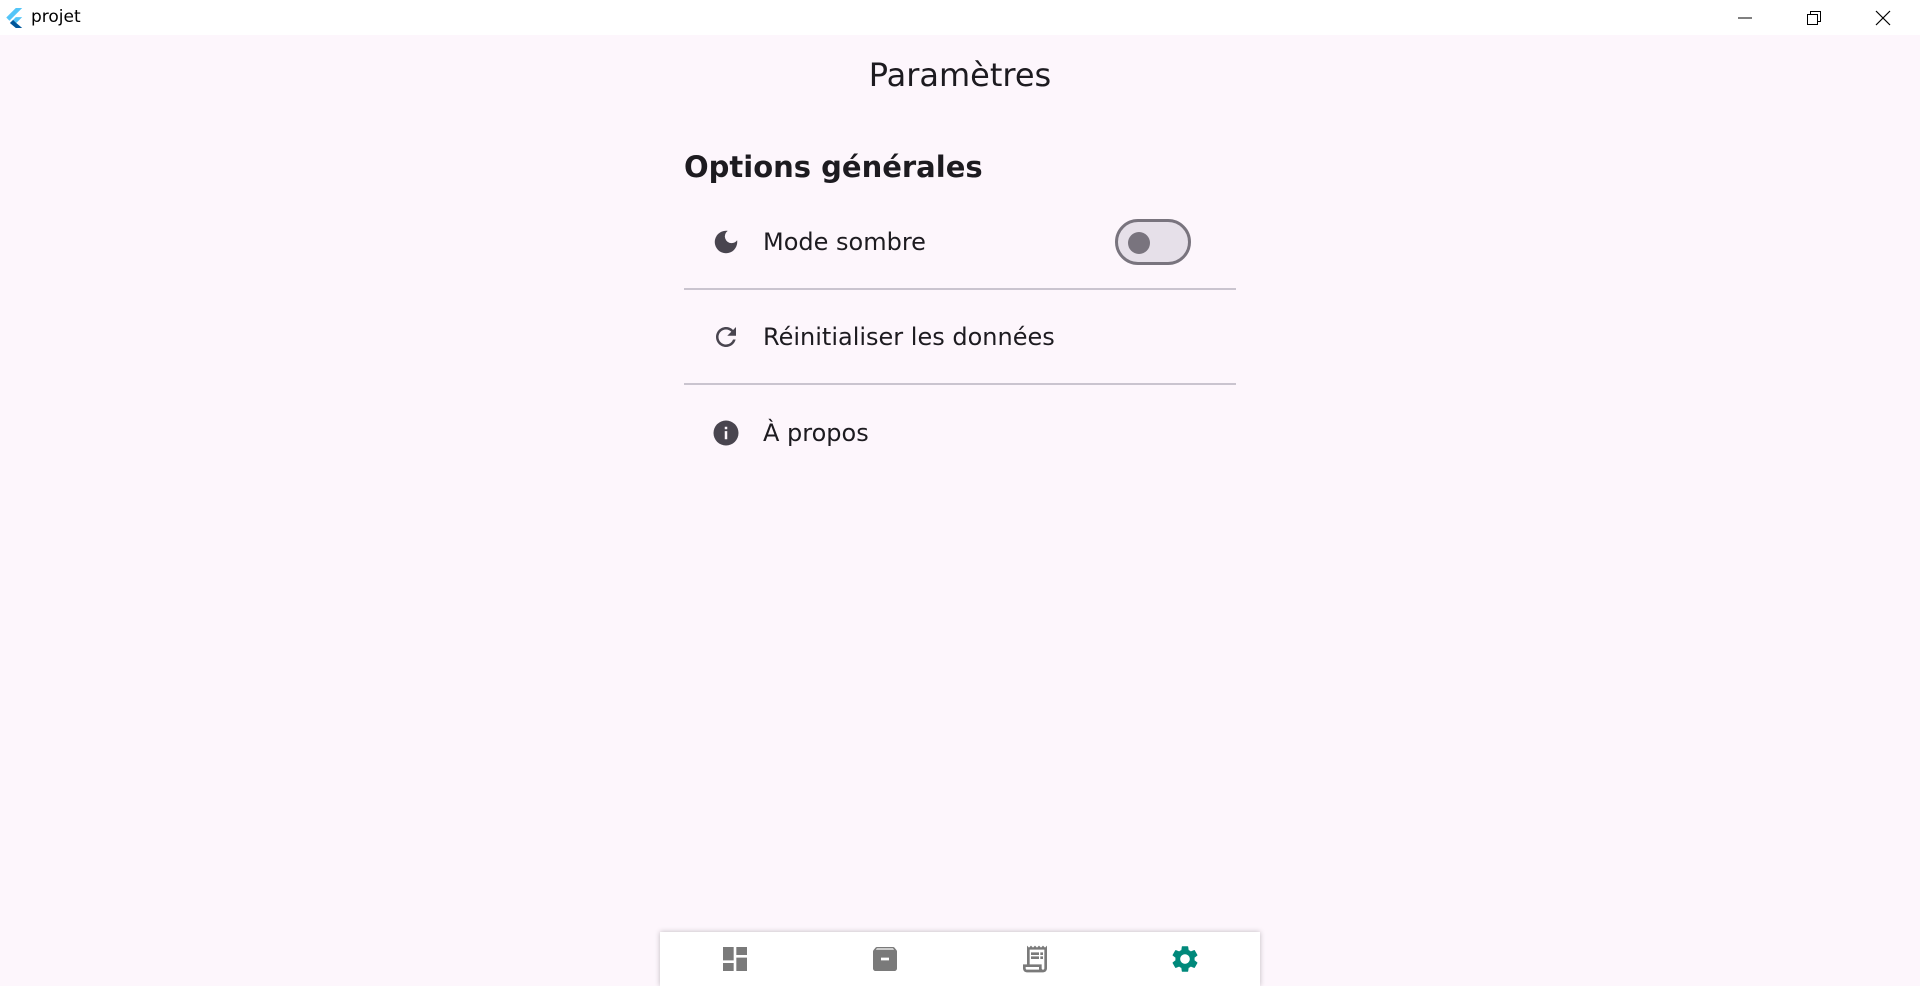 Image resolution: width=1920 pixels, height=986 pixels. What do you see at coordinates (960, 17) in the screenshot?
I see `window-titlebar: projet` at bounding box center [960, 17].